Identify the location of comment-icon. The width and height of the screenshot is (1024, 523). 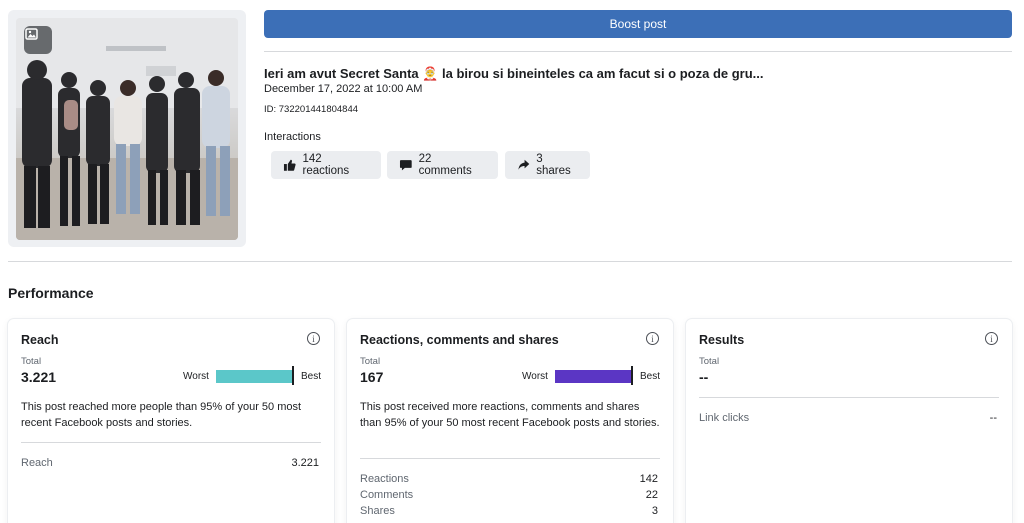
(405, 165).